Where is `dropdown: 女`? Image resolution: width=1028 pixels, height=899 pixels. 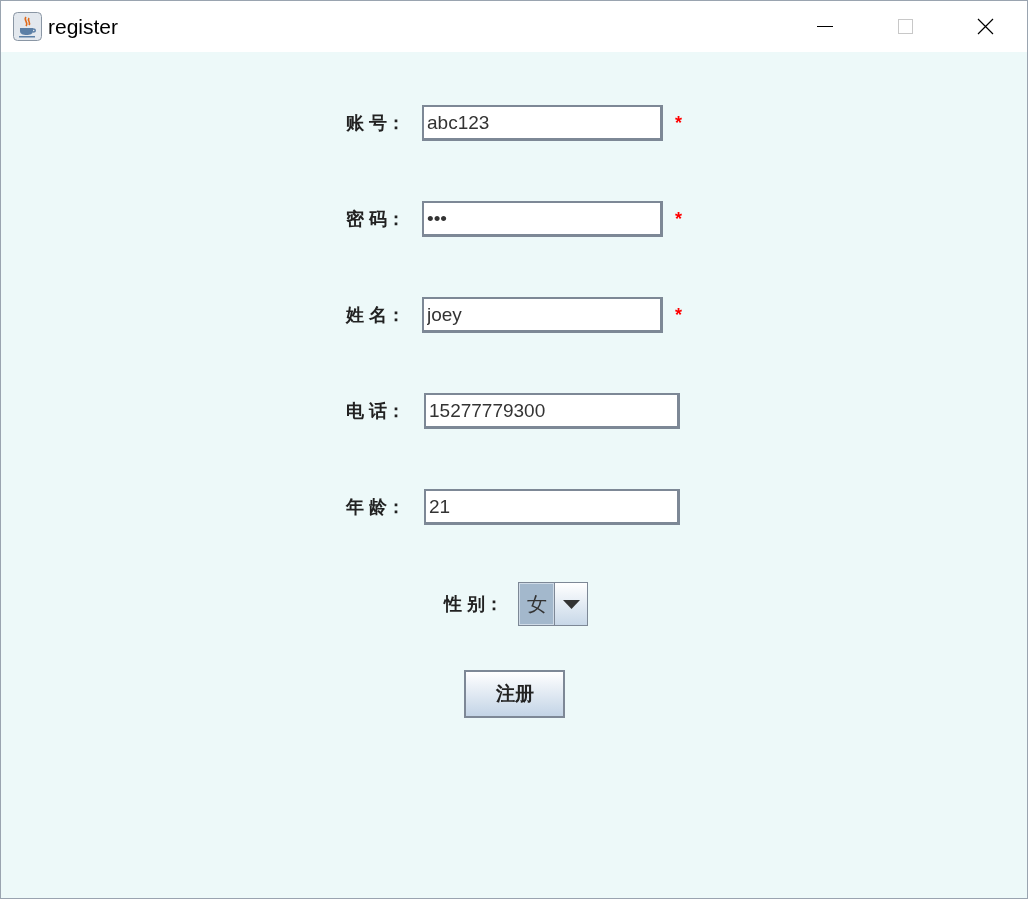
dropdown: 女 is located at coordinates (553, 604).